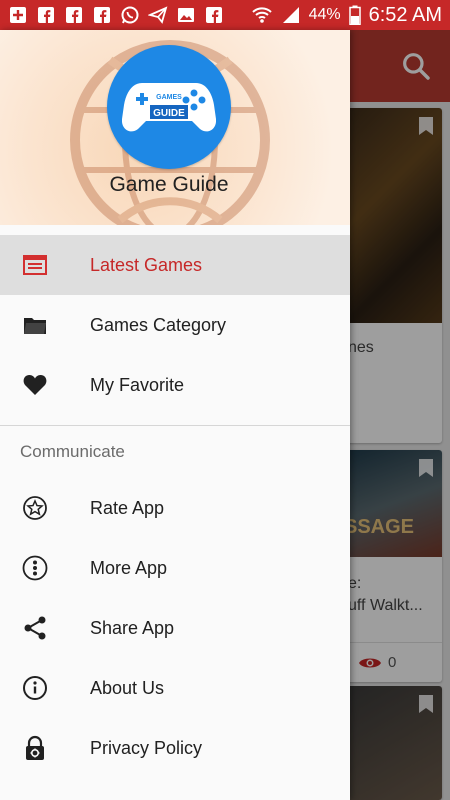 The height and width of the screenshot is (800, 450). I want to click on menu-item-rate-app: Rate App, so click(175, 508).